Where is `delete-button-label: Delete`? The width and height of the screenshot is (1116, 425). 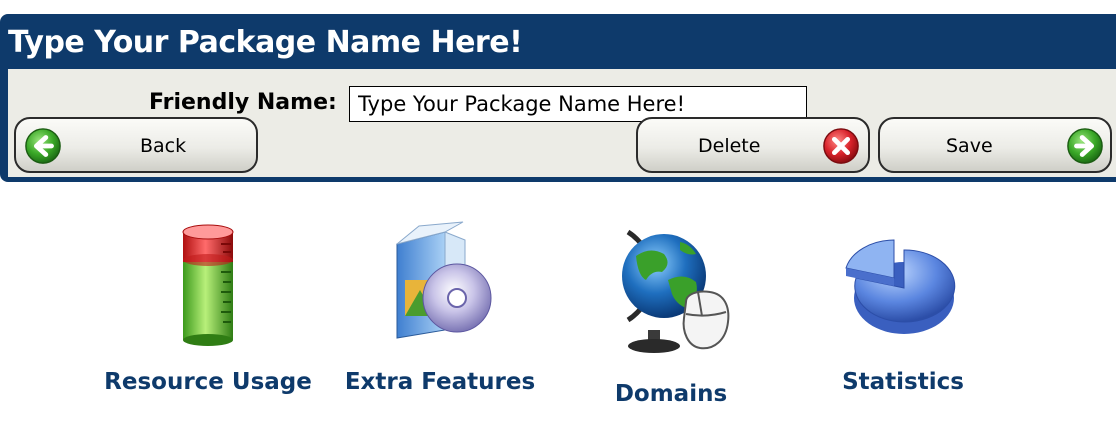
delete-button-label: Delete is located at coordinates (729, 146).